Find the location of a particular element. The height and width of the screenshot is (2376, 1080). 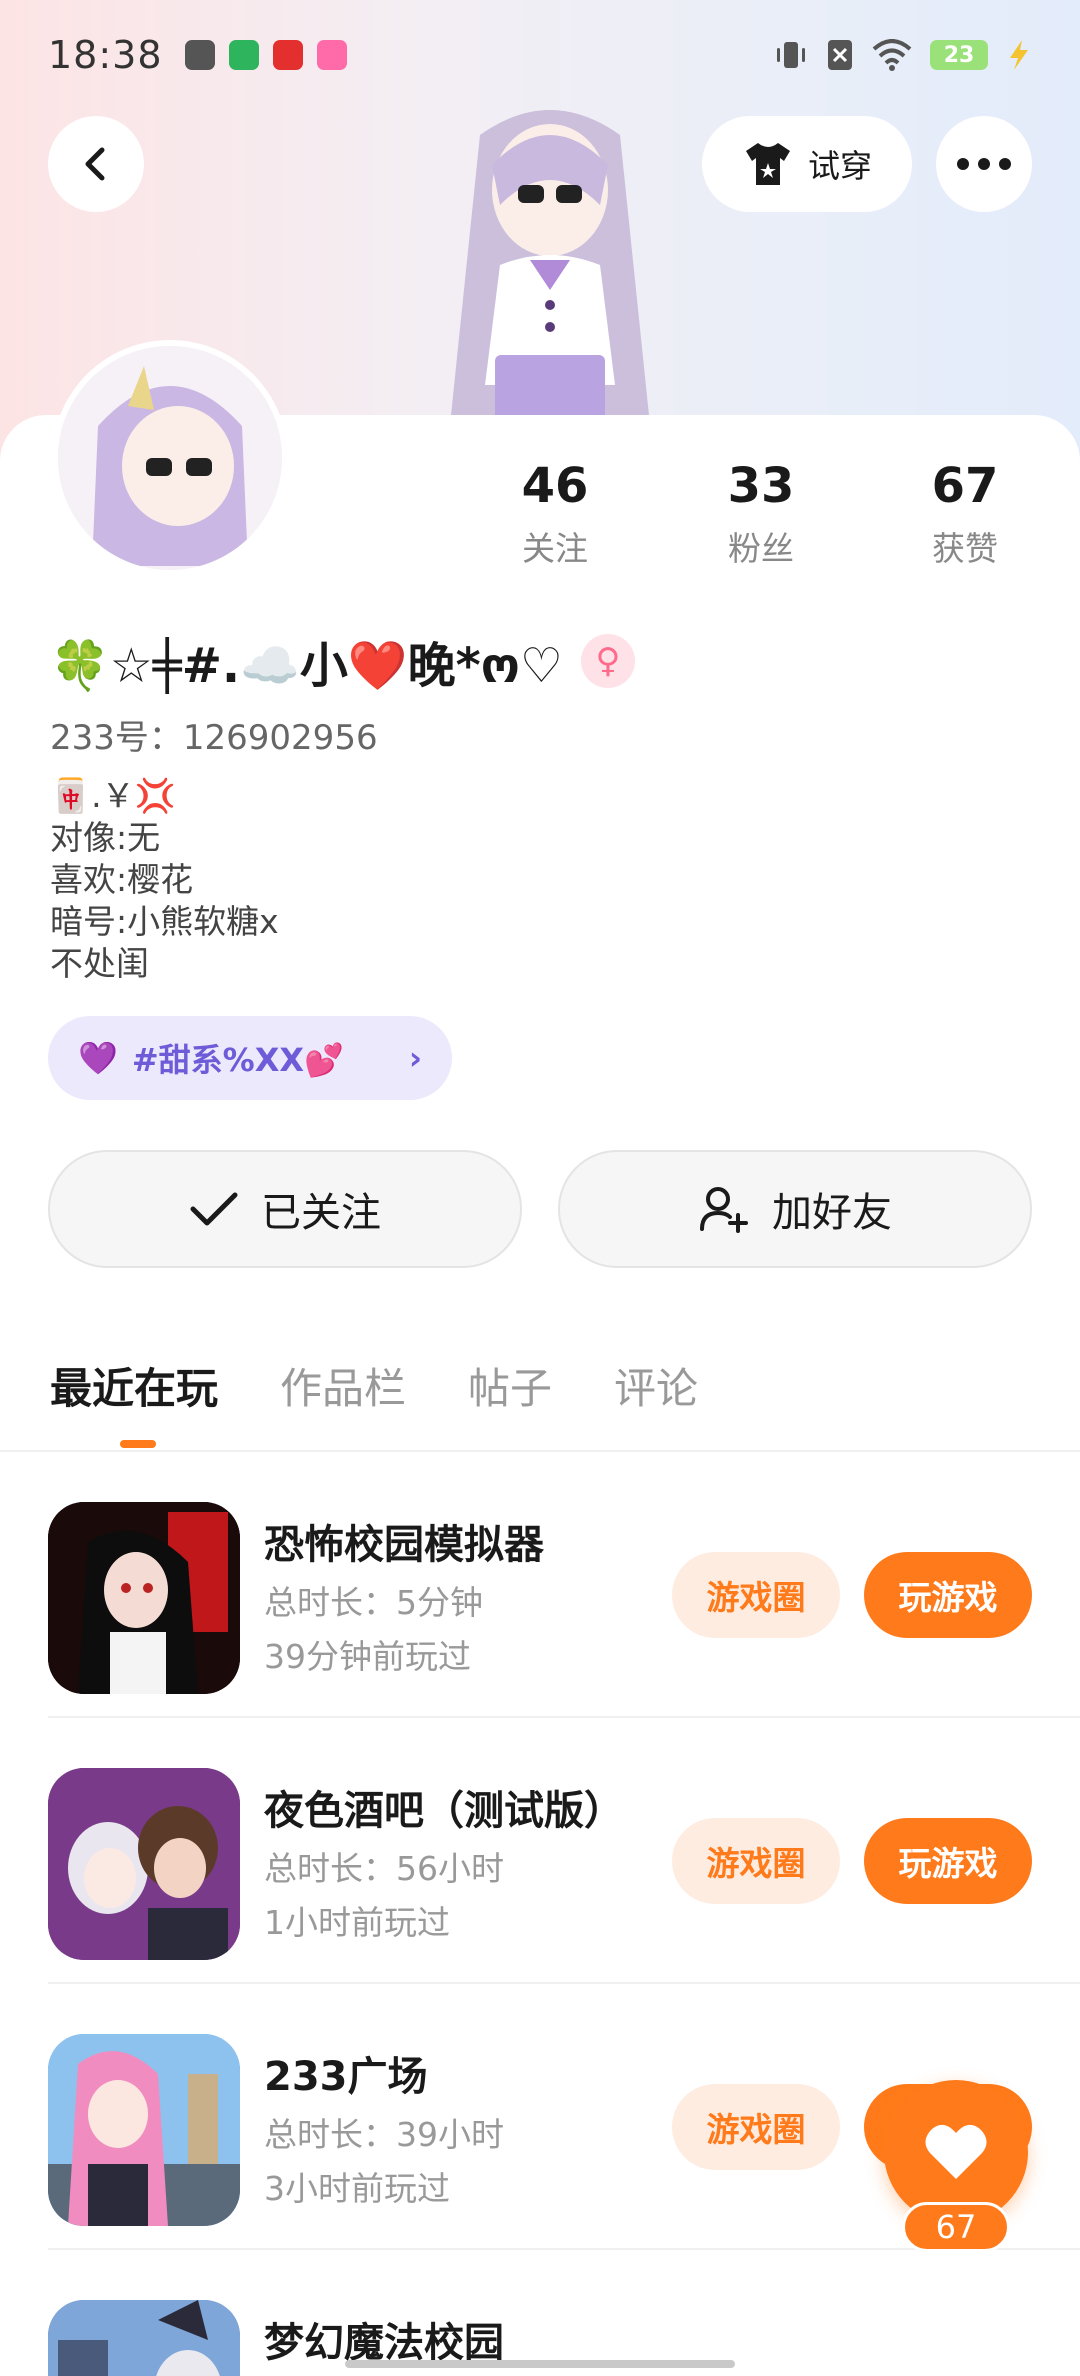

nickname-row: 🍀☆╪#.☁️小❤️晚*ო♡ ♀ is located at coordinates (342, 661).